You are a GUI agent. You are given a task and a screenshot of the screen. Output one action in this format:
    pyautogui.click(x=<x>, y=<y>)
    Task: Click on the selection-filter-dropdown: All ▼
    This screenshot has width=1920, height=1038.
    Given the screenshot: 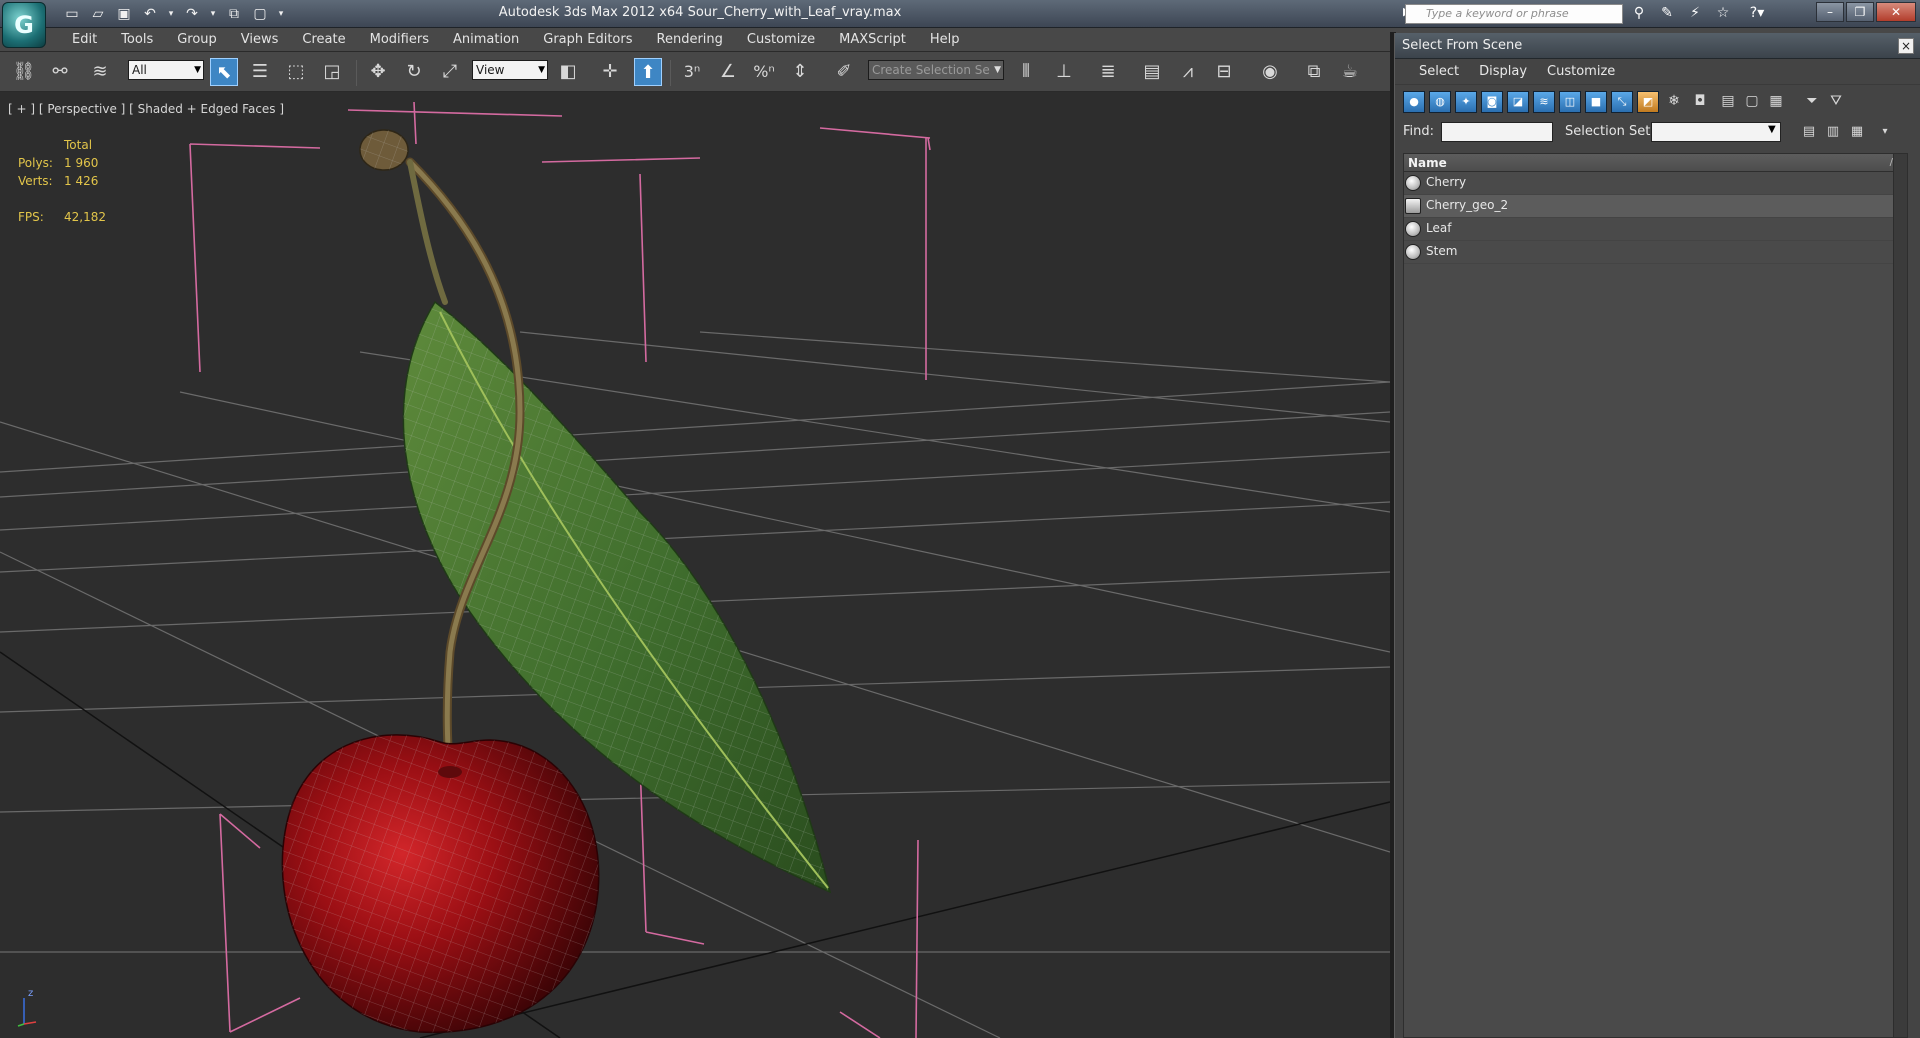 What is the action you would take?
    pyautogui.click(x=166, y=70)
    